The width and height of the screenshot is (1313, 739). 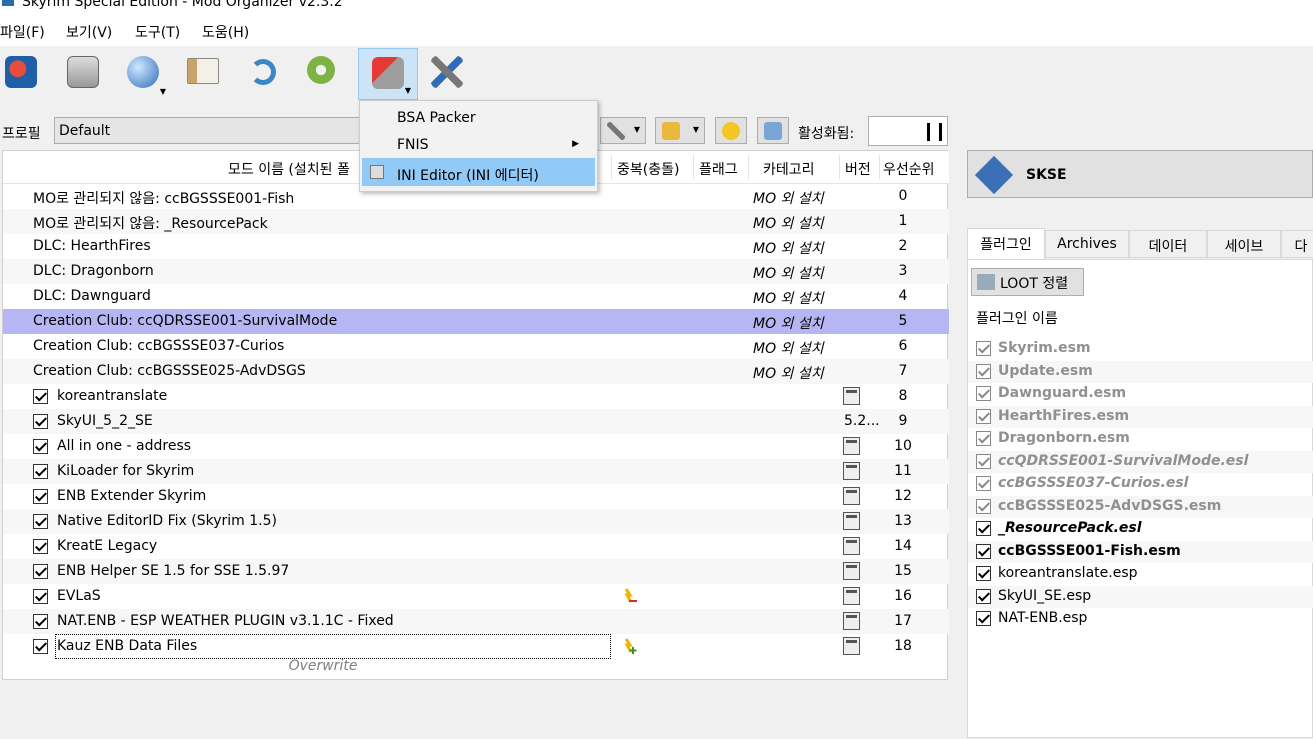 What do you see at coordinates (1244, 244) in the screenshot?
I see `tab-saves: 세이브` at bounding box center [1244, 244].